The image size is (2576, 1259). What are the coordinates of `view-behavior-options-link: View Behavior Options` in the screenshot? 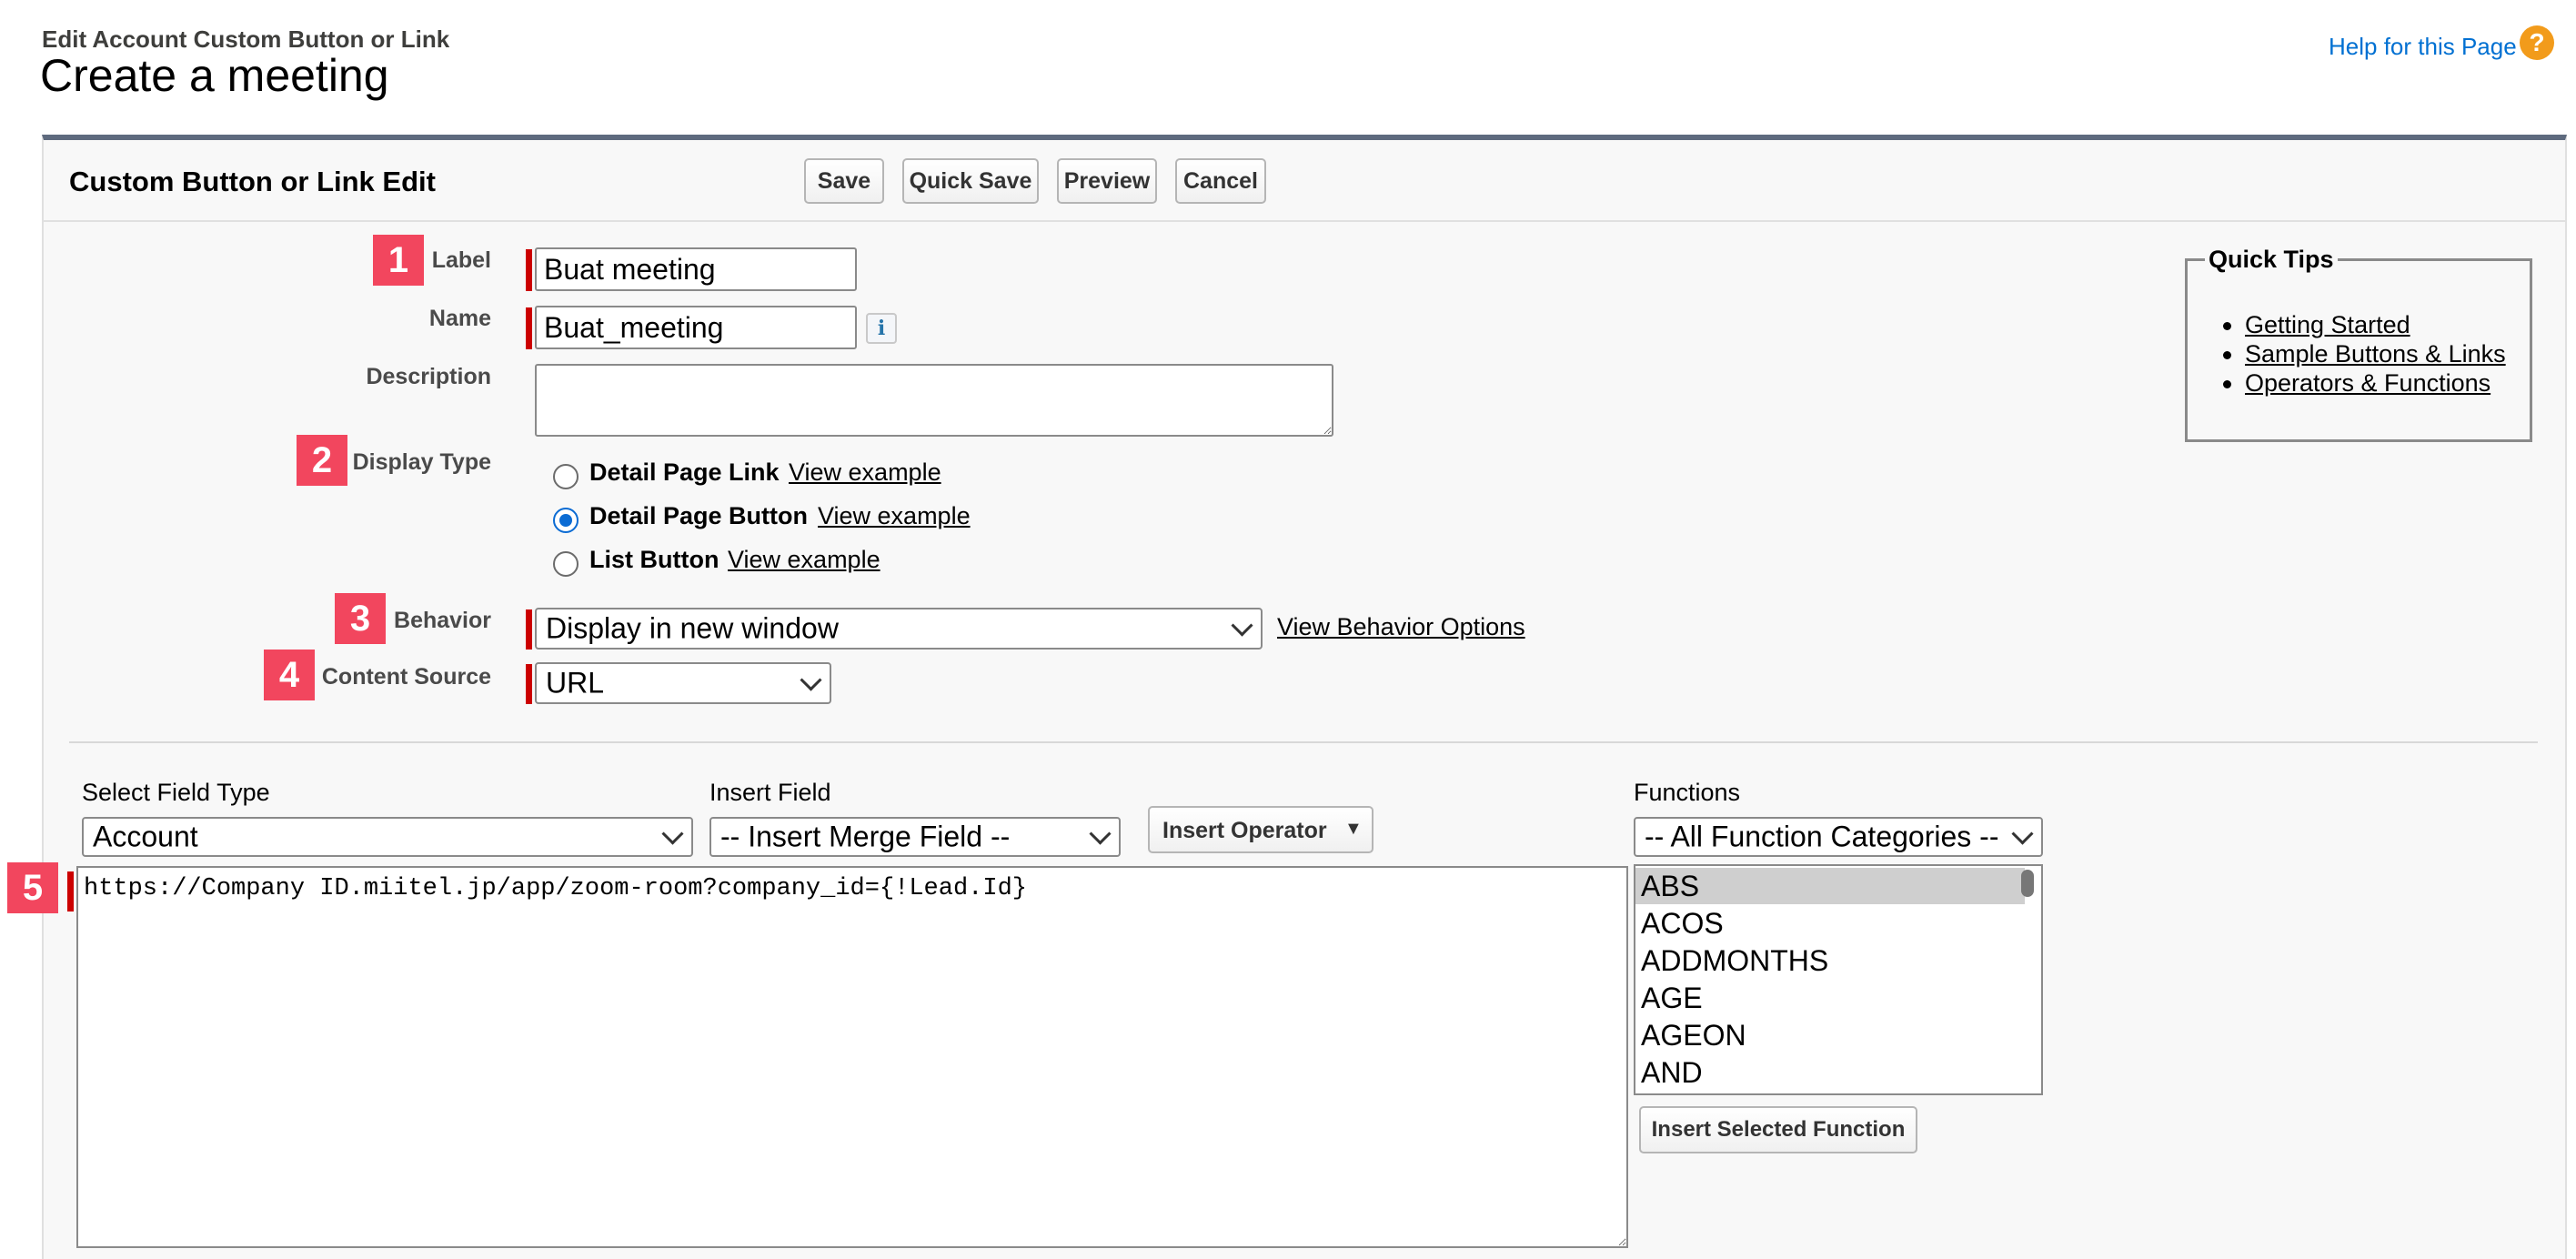 It's located at (1401, 627).